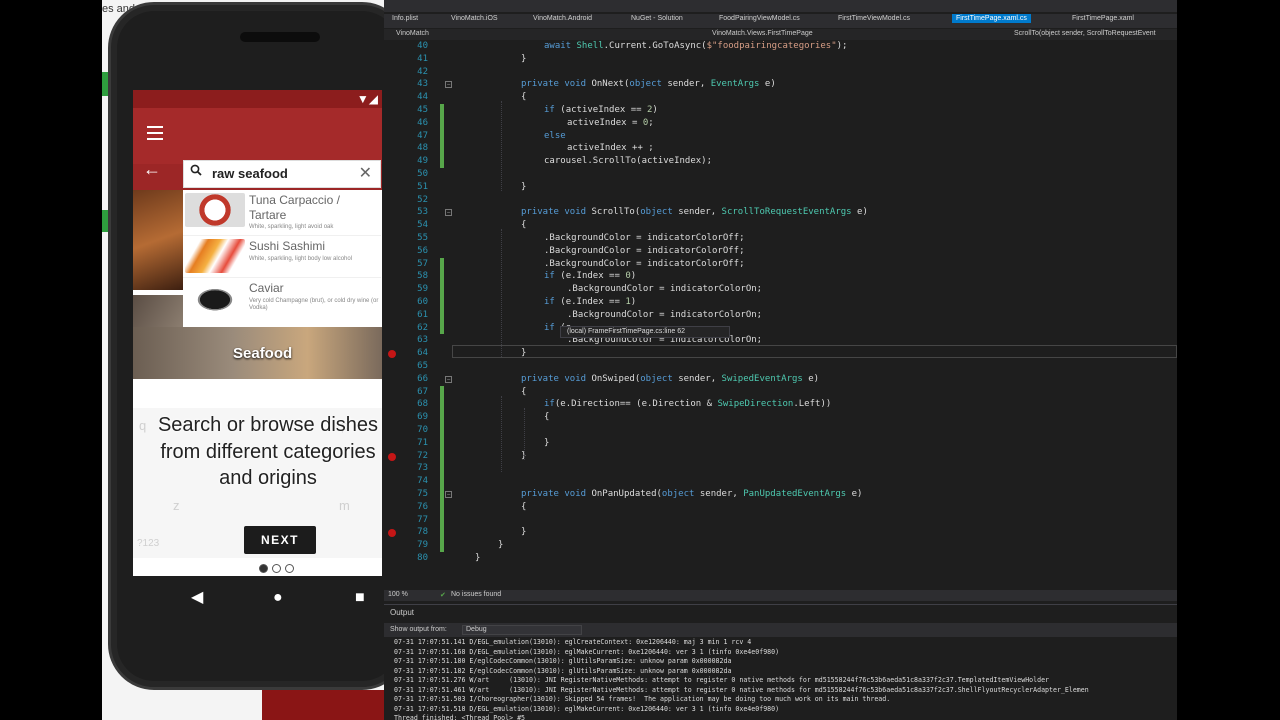  Describe the element at coordinates (780, 430) in the screenshot. I see `code-line: 70` at that location.